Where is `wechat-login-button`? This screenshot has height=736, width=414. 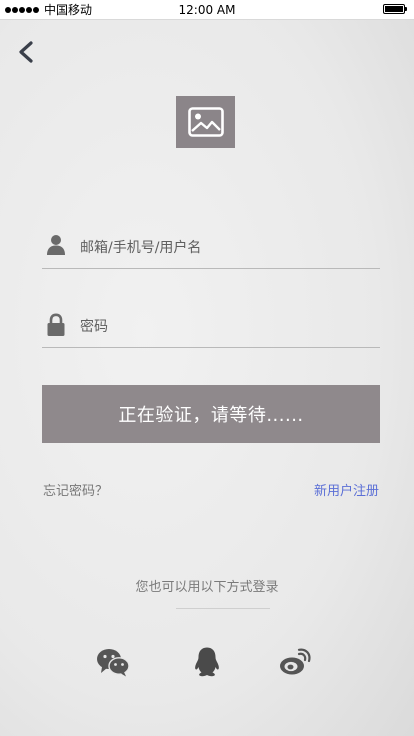
wechat-login-button is located at coordinates (113, 662).